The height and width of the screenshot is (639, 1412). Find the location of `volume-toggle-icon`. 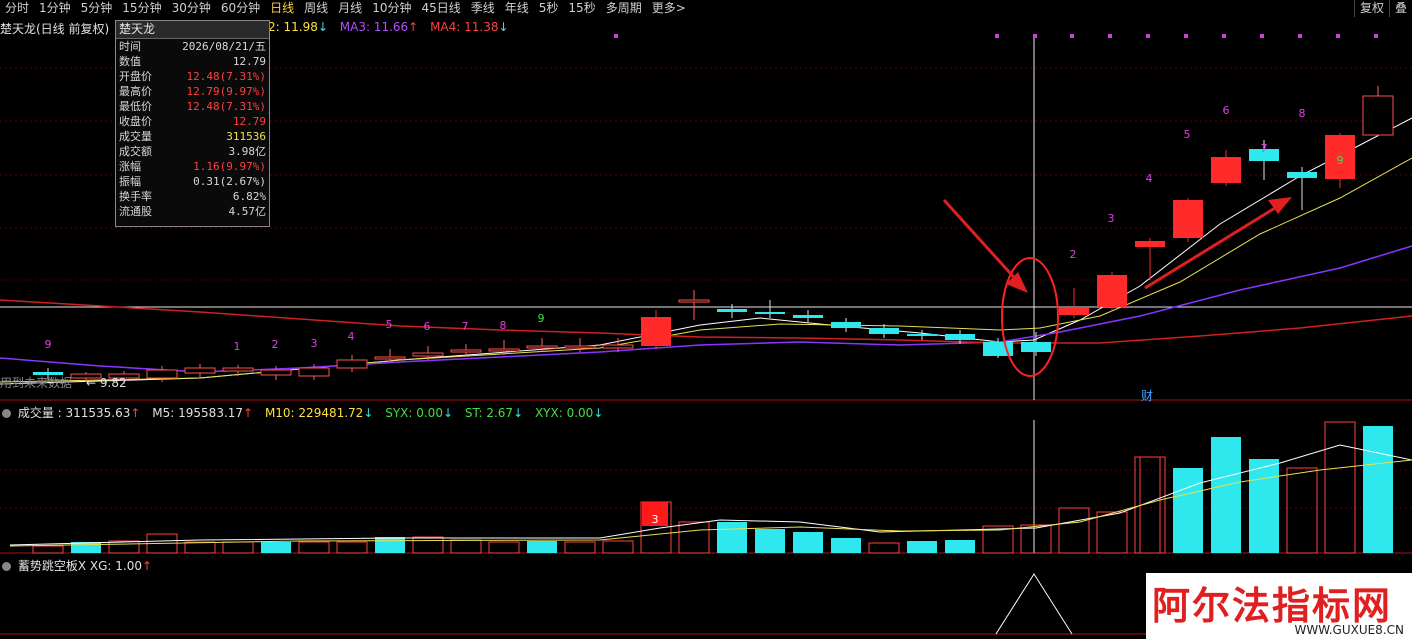

volume-toggle-icon is located at coordinates (6, 413).